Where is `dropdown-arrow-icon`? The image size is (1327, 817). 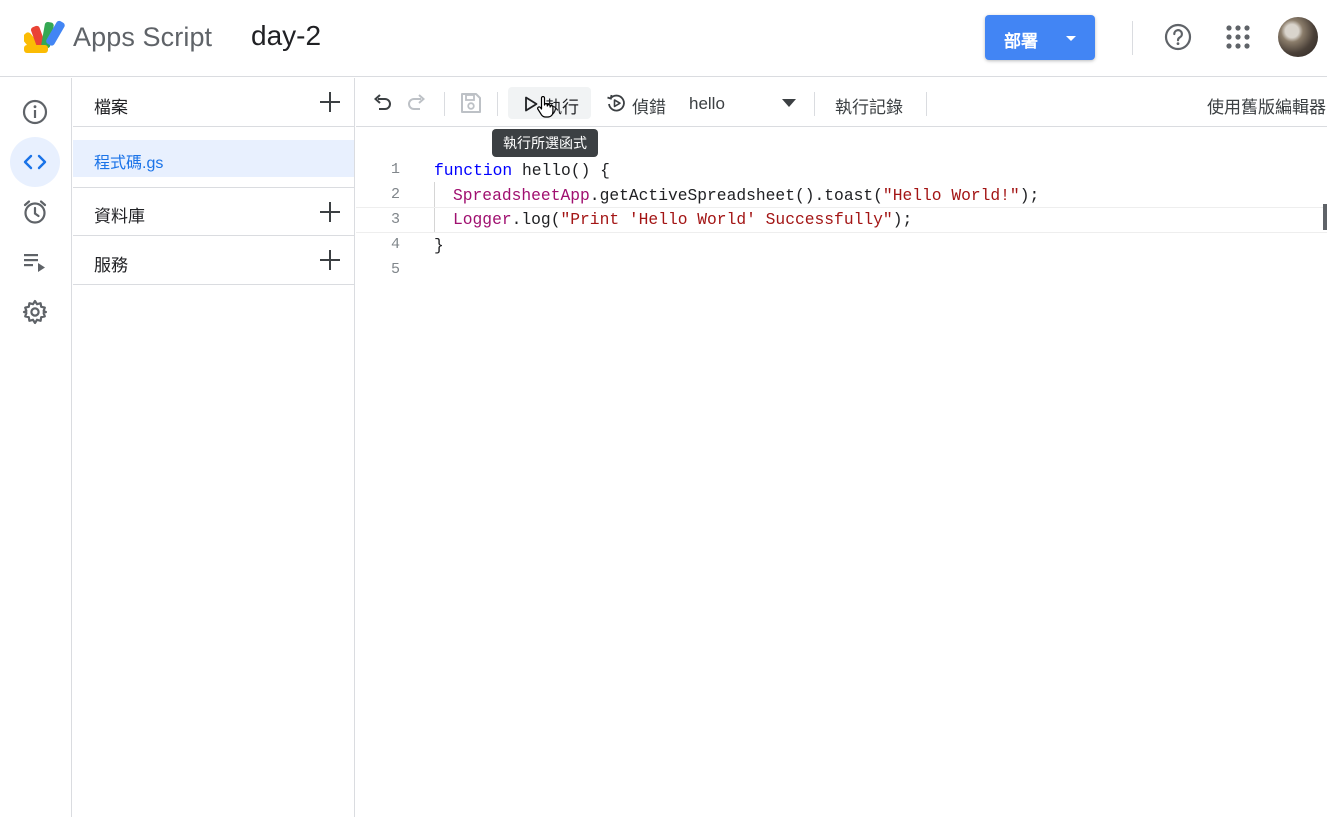
dropdown-arrow-icon is located at coordinates (789, 103).